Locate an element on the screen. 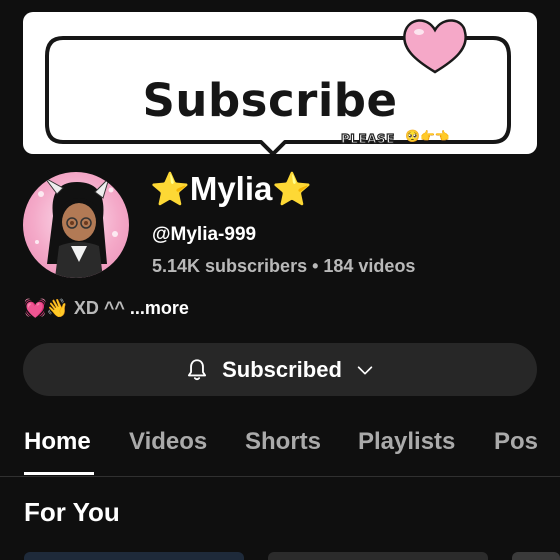 Image resolution: width=560 pixels, height=560 pixels. tab-home: Home is located at coordinates (57, 442).